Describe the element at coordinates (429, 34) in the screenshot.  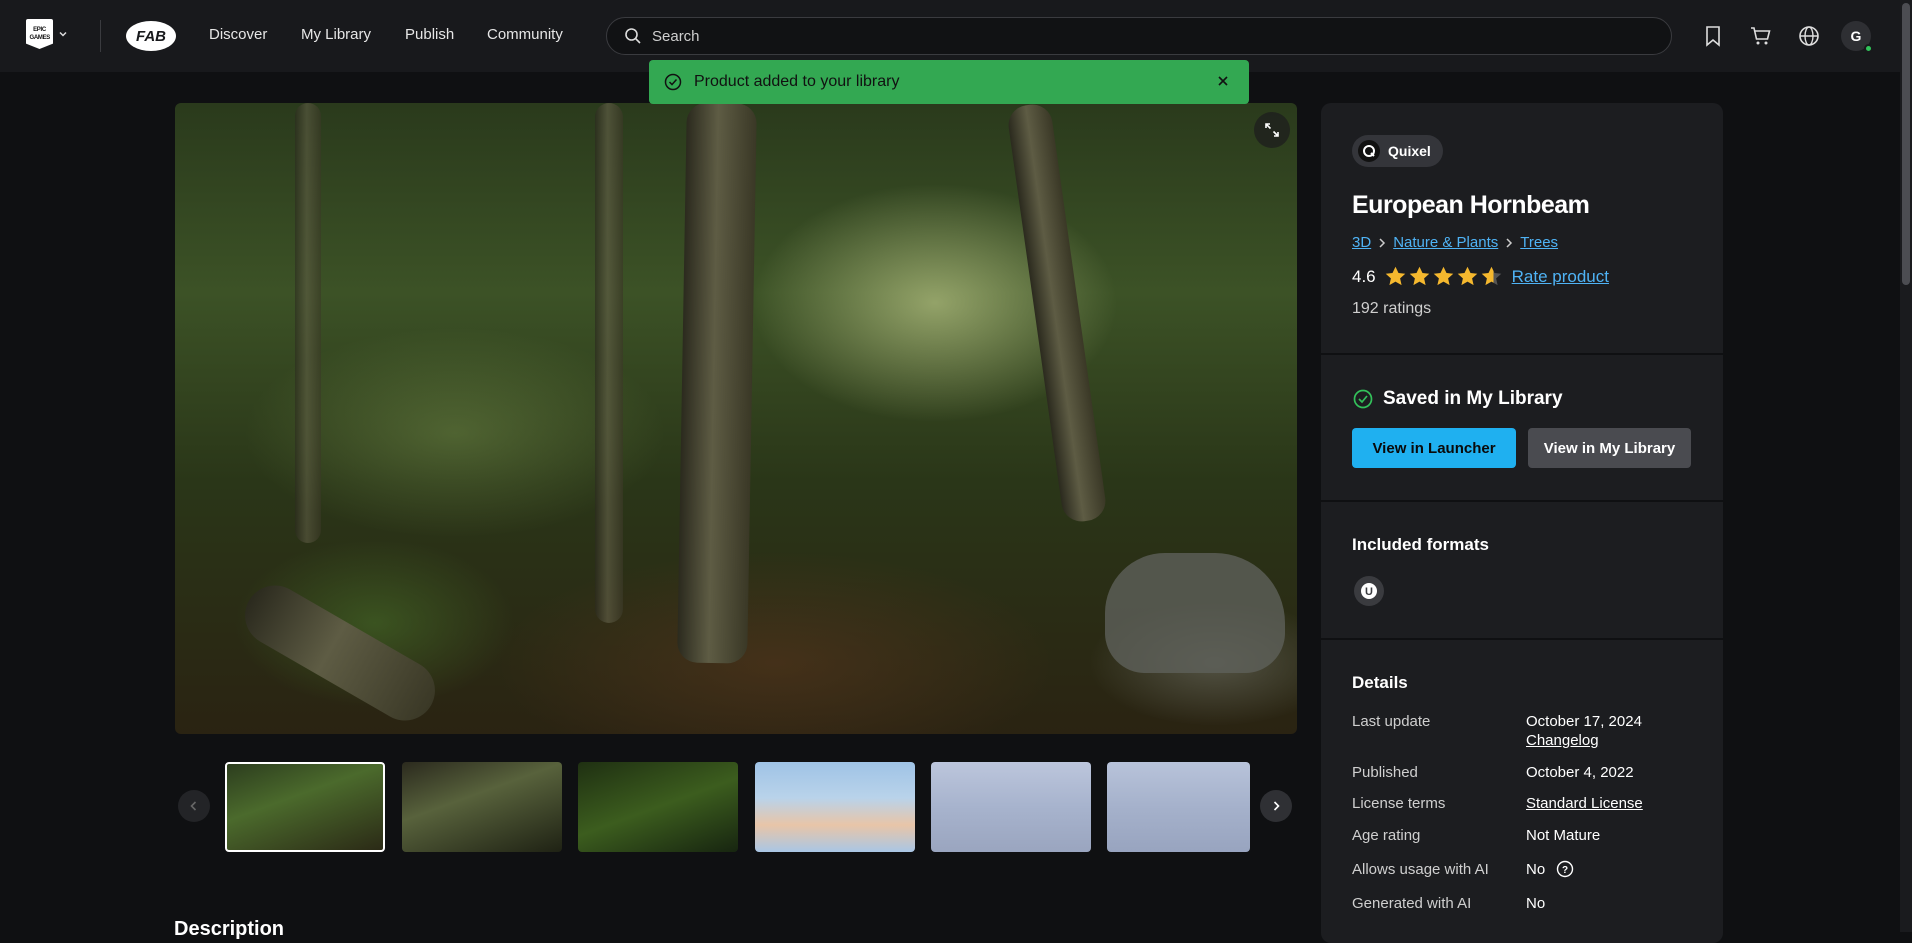
I see `nav-publish: Publish` at that location.